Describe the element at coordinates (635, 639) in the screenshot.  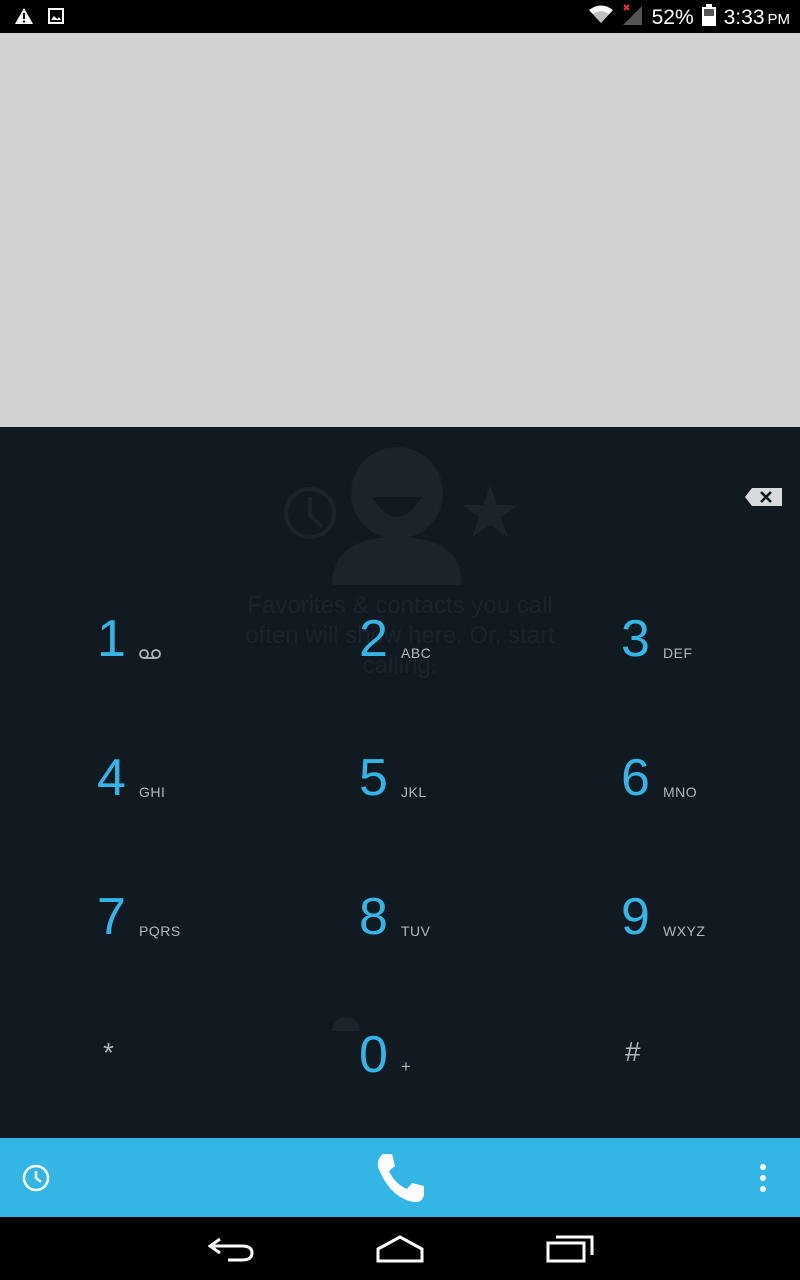
I see `key-digit: 3` at that location.